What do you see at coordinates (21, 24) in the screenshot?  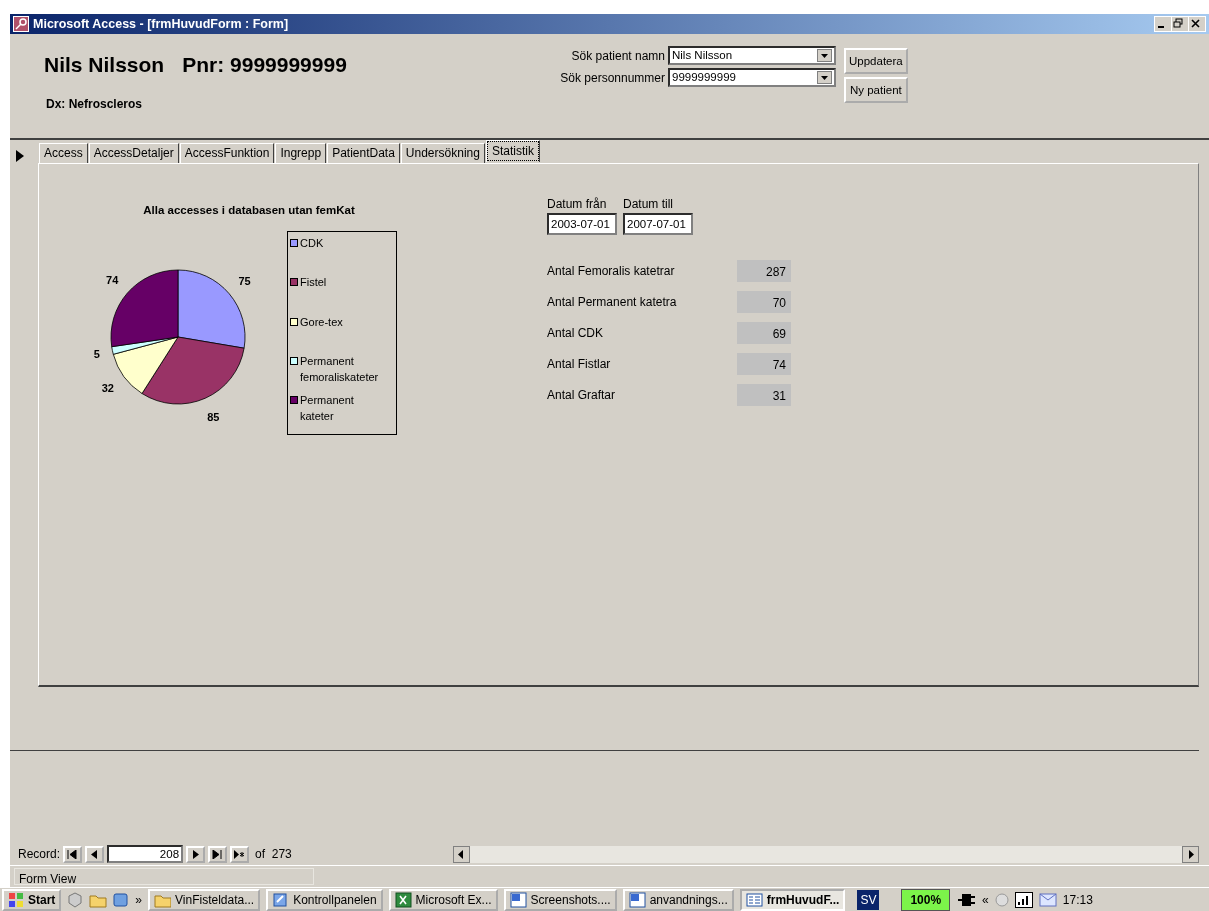 I see `key-icon` at bounding box center [21, 24].